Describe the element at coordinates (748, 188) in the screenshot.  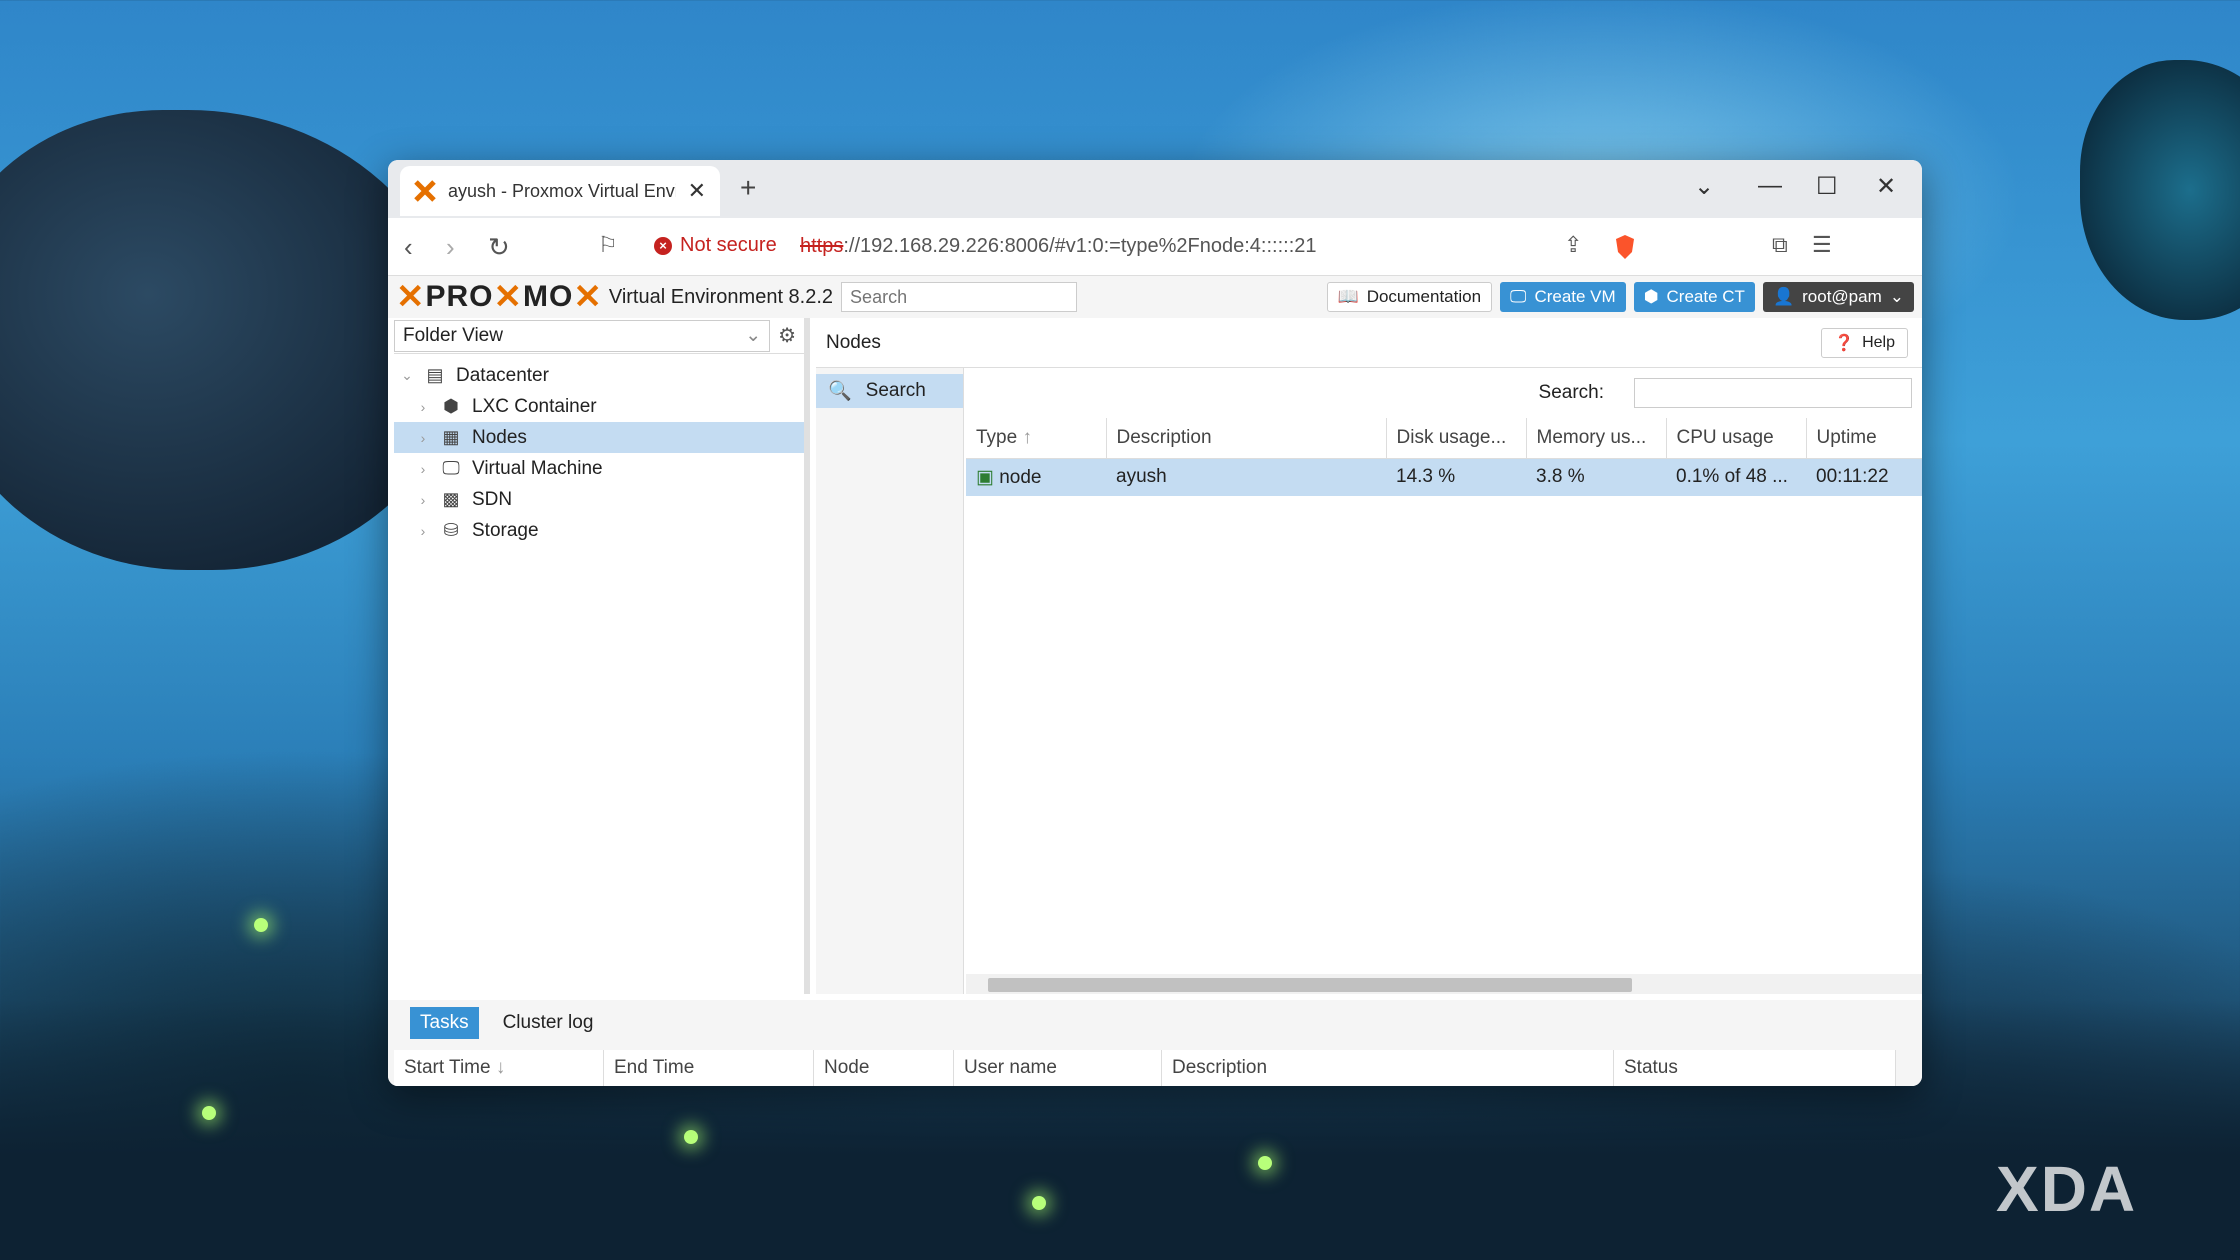
I see `new-tab-button: +` at that location.